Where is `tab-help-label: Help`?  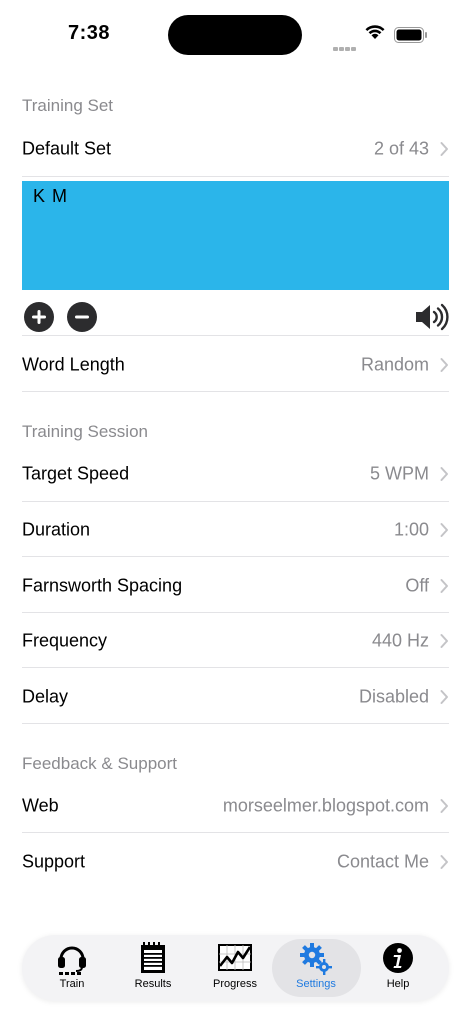
tab-help-label: Help is located at coordinates (398, 984).